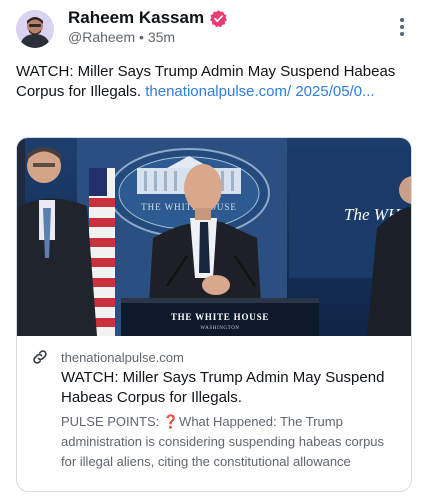  What do you see at coordinates (219, 328) in the screenshot?
I see `podium-subtext: WASHINGTON` at bounding box center [219, 328].